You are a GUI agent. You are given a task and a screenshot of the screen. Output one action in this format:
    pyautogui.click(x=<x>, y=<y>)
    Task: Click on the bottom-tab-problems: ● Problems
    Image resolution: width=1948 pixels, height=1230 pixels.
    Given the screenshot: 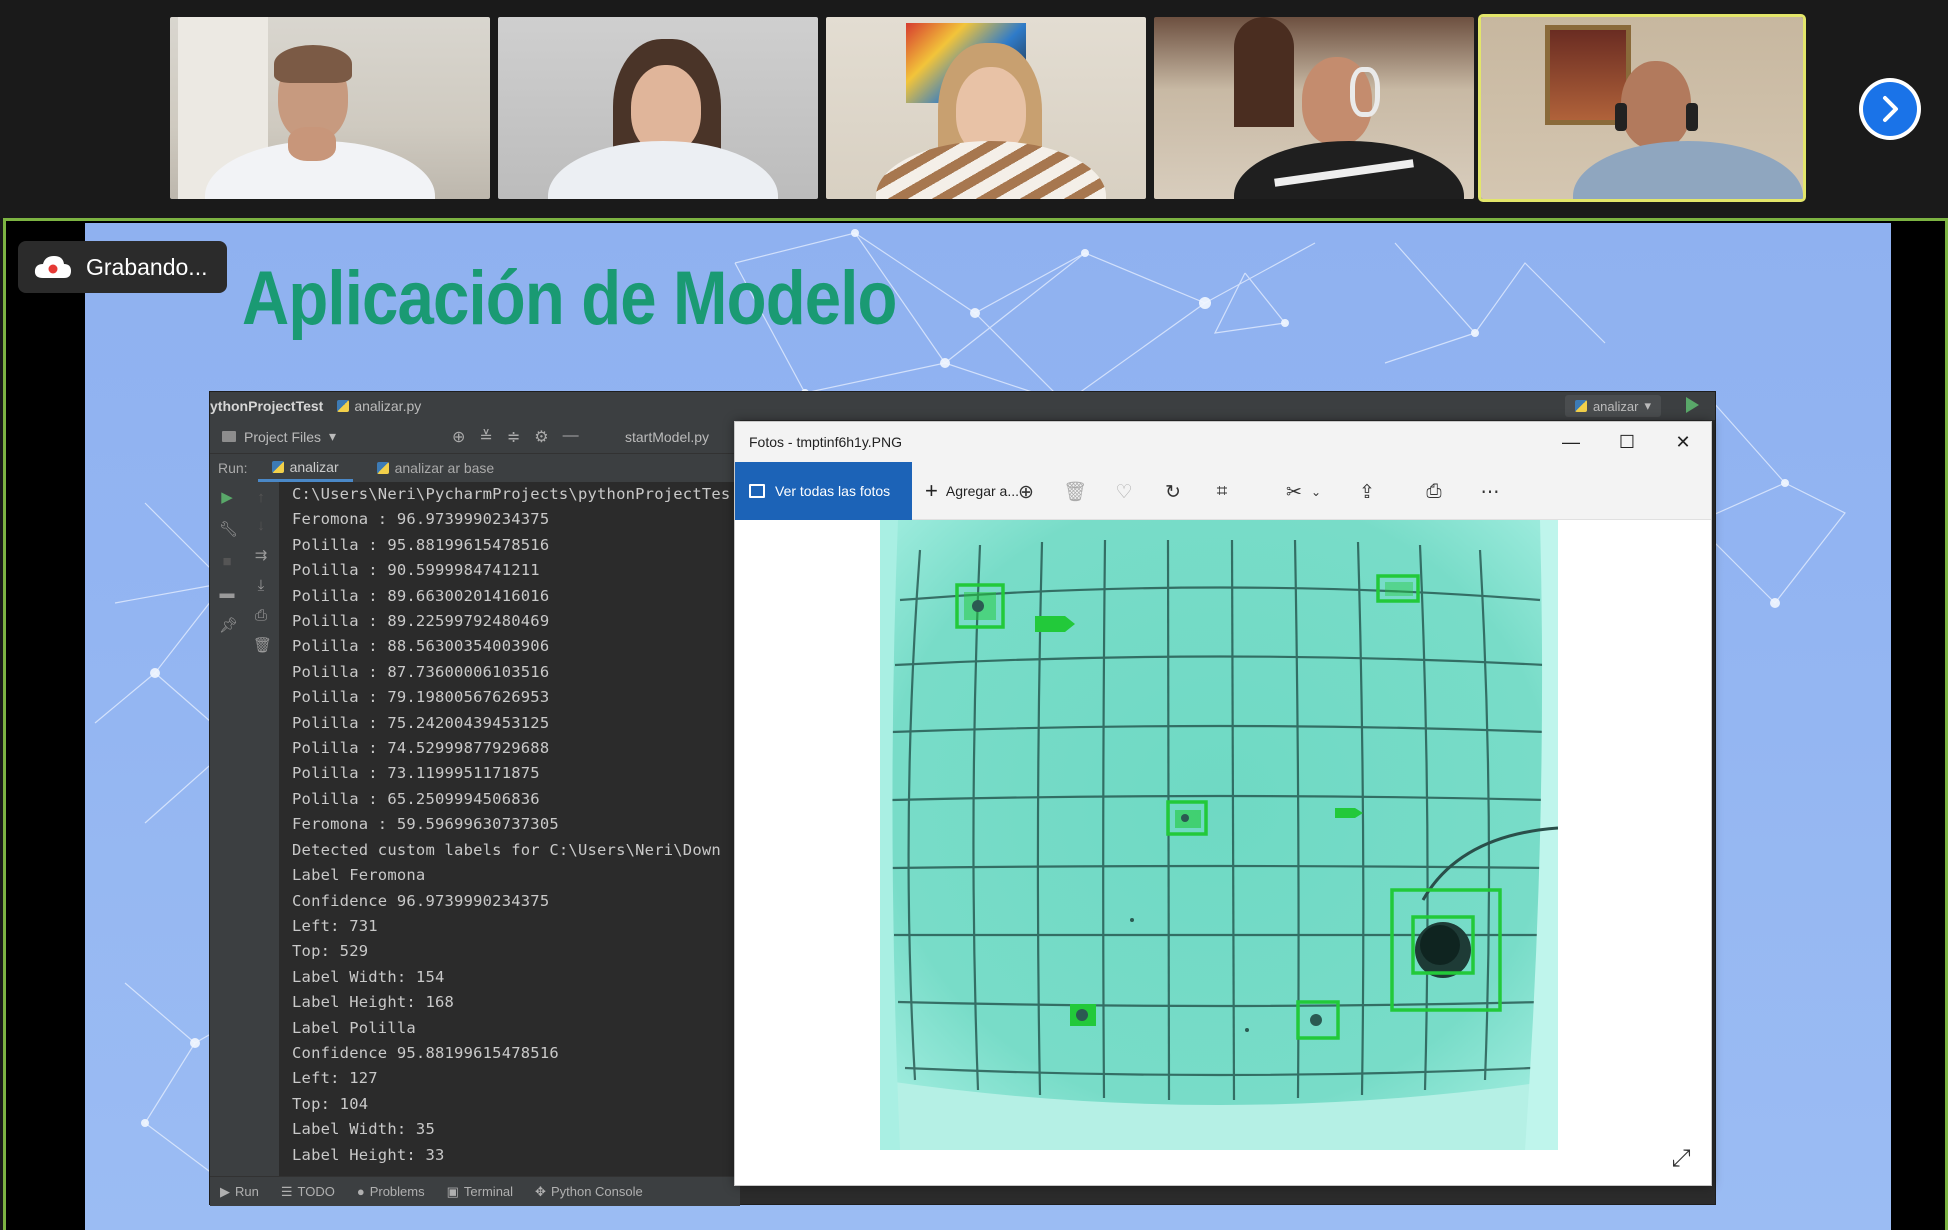 What is the action you would take?
    pyautogui.click(x=391, y=1191)
    